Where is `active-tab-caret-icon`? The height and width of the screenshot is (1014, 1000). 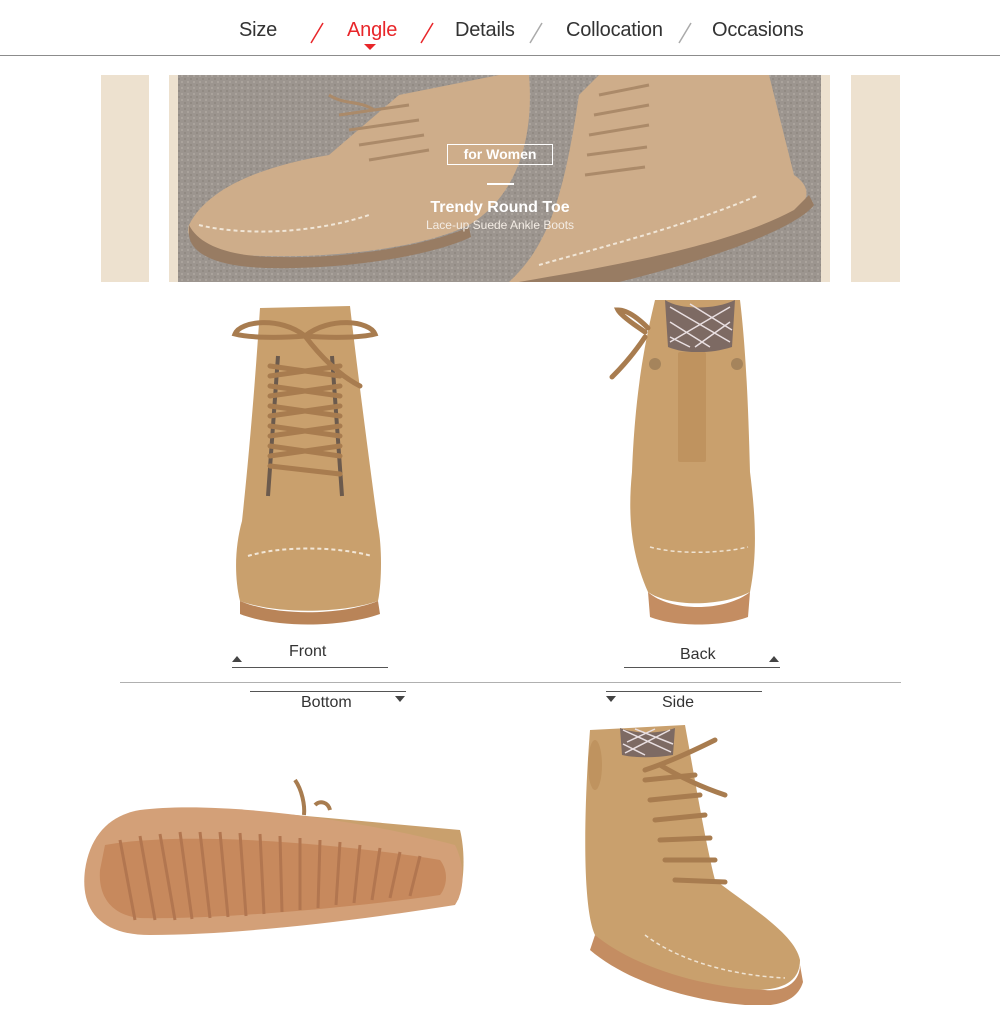
active-tab-caret-icon is located at coordinates (370, 47).